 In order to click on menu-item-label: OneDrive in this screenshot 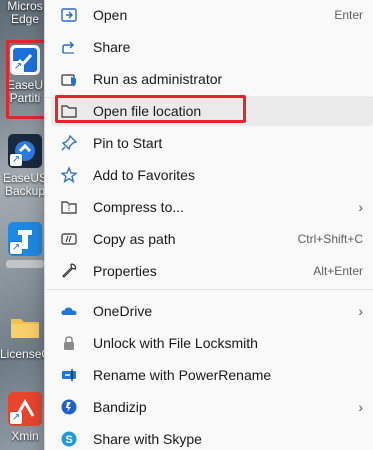, I will do `click(123, 311)`.